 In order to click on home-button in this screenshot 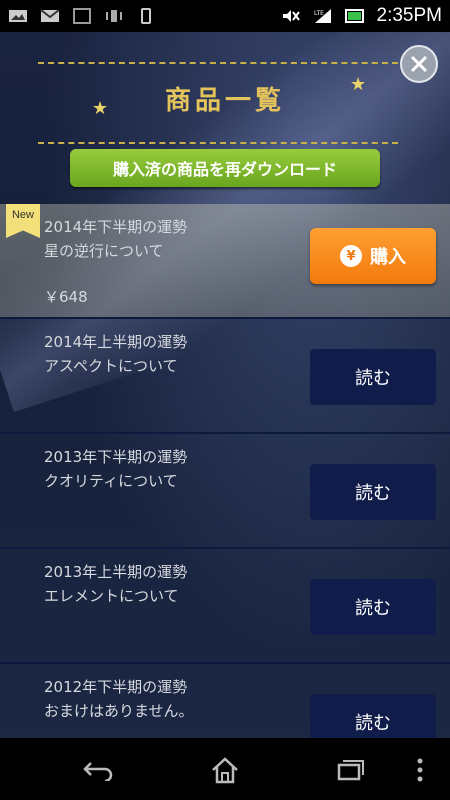, I will do `click(225, 770)`.